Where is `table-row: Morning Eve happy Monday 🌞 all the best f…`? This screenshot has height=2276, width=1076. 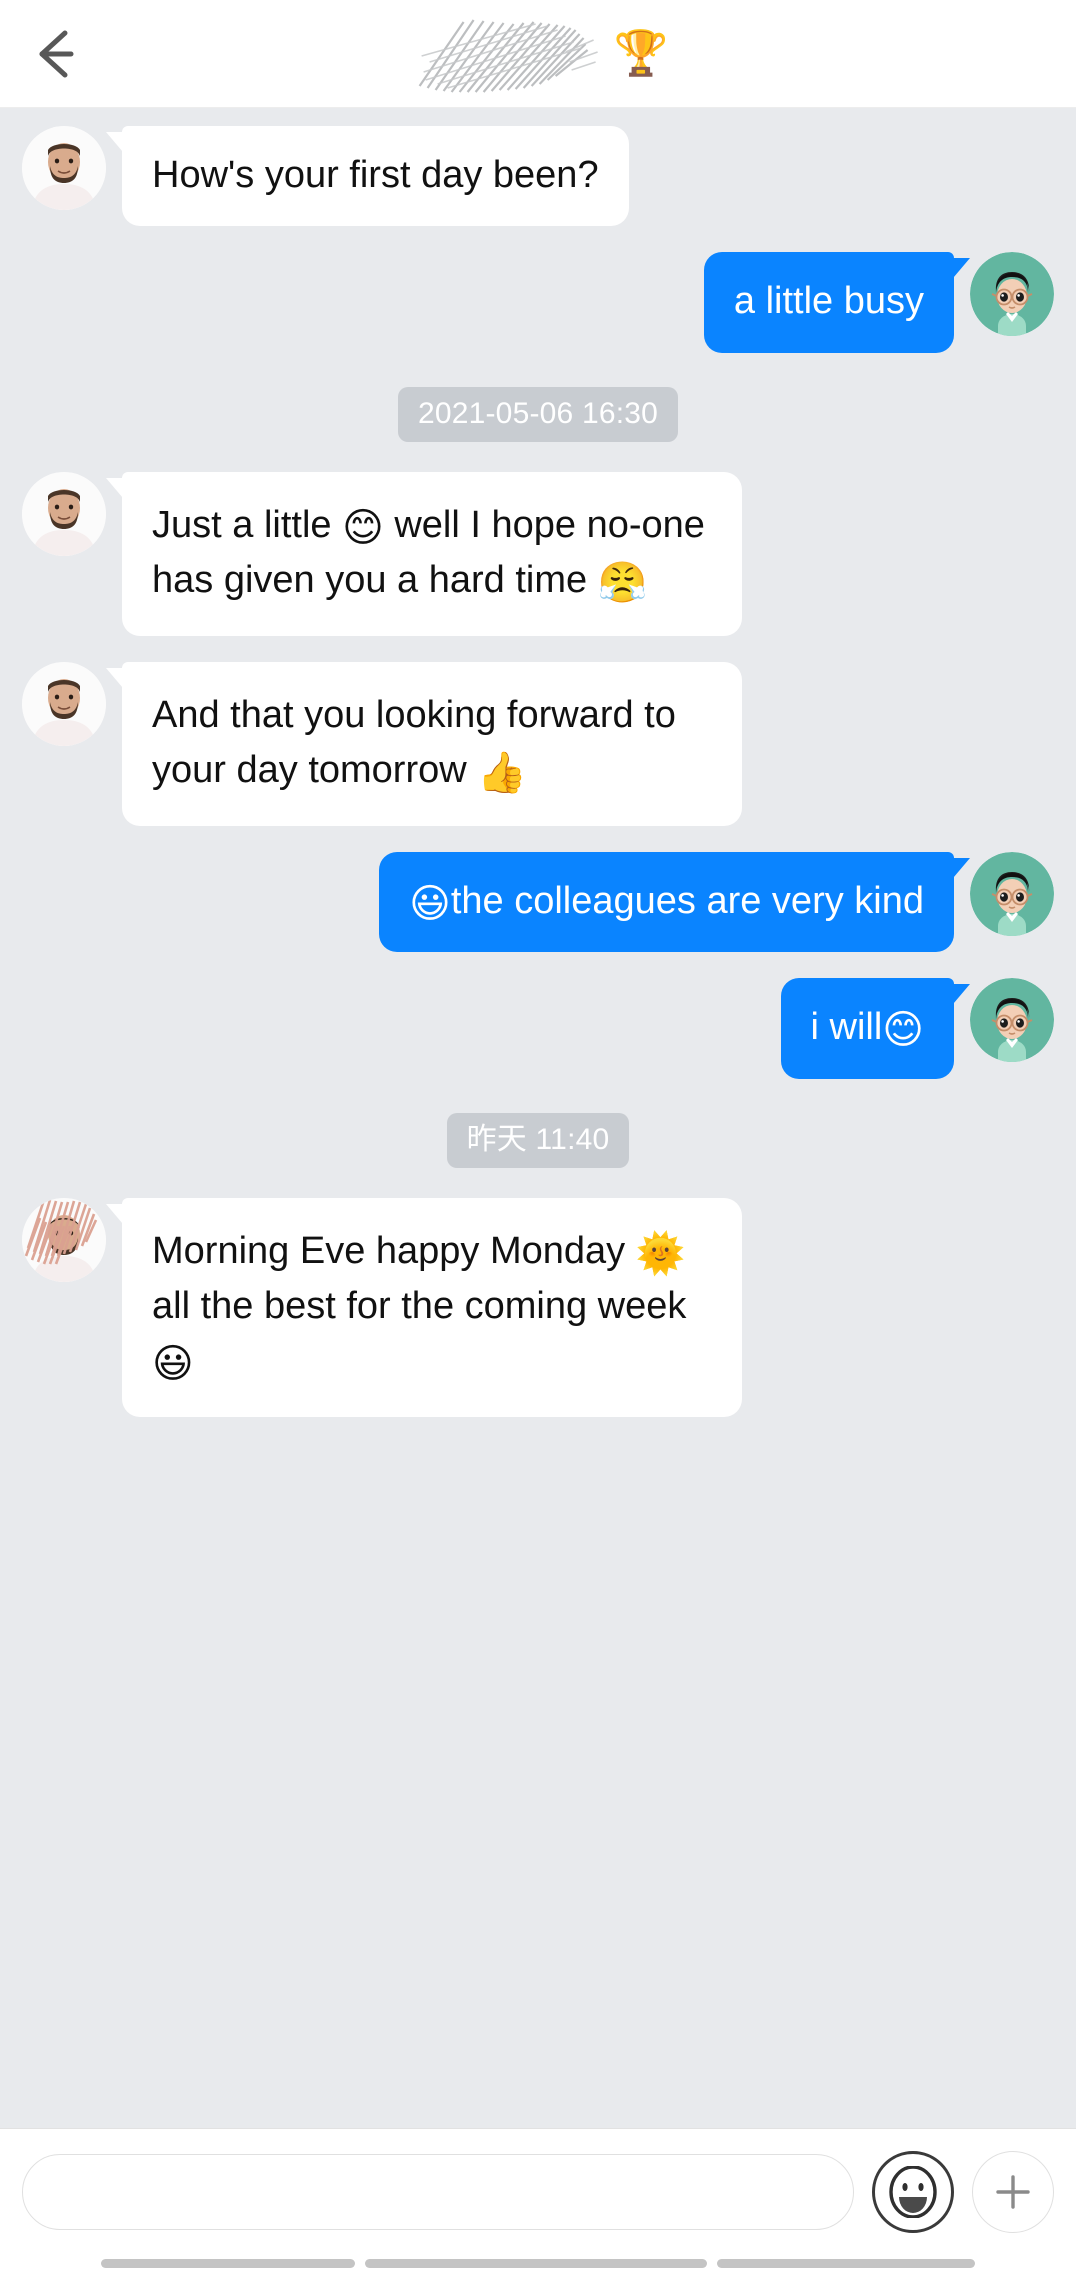 table-row: Morning Eve happy Monday 🌞 all the best f… is located at coordinates (538, 1307).